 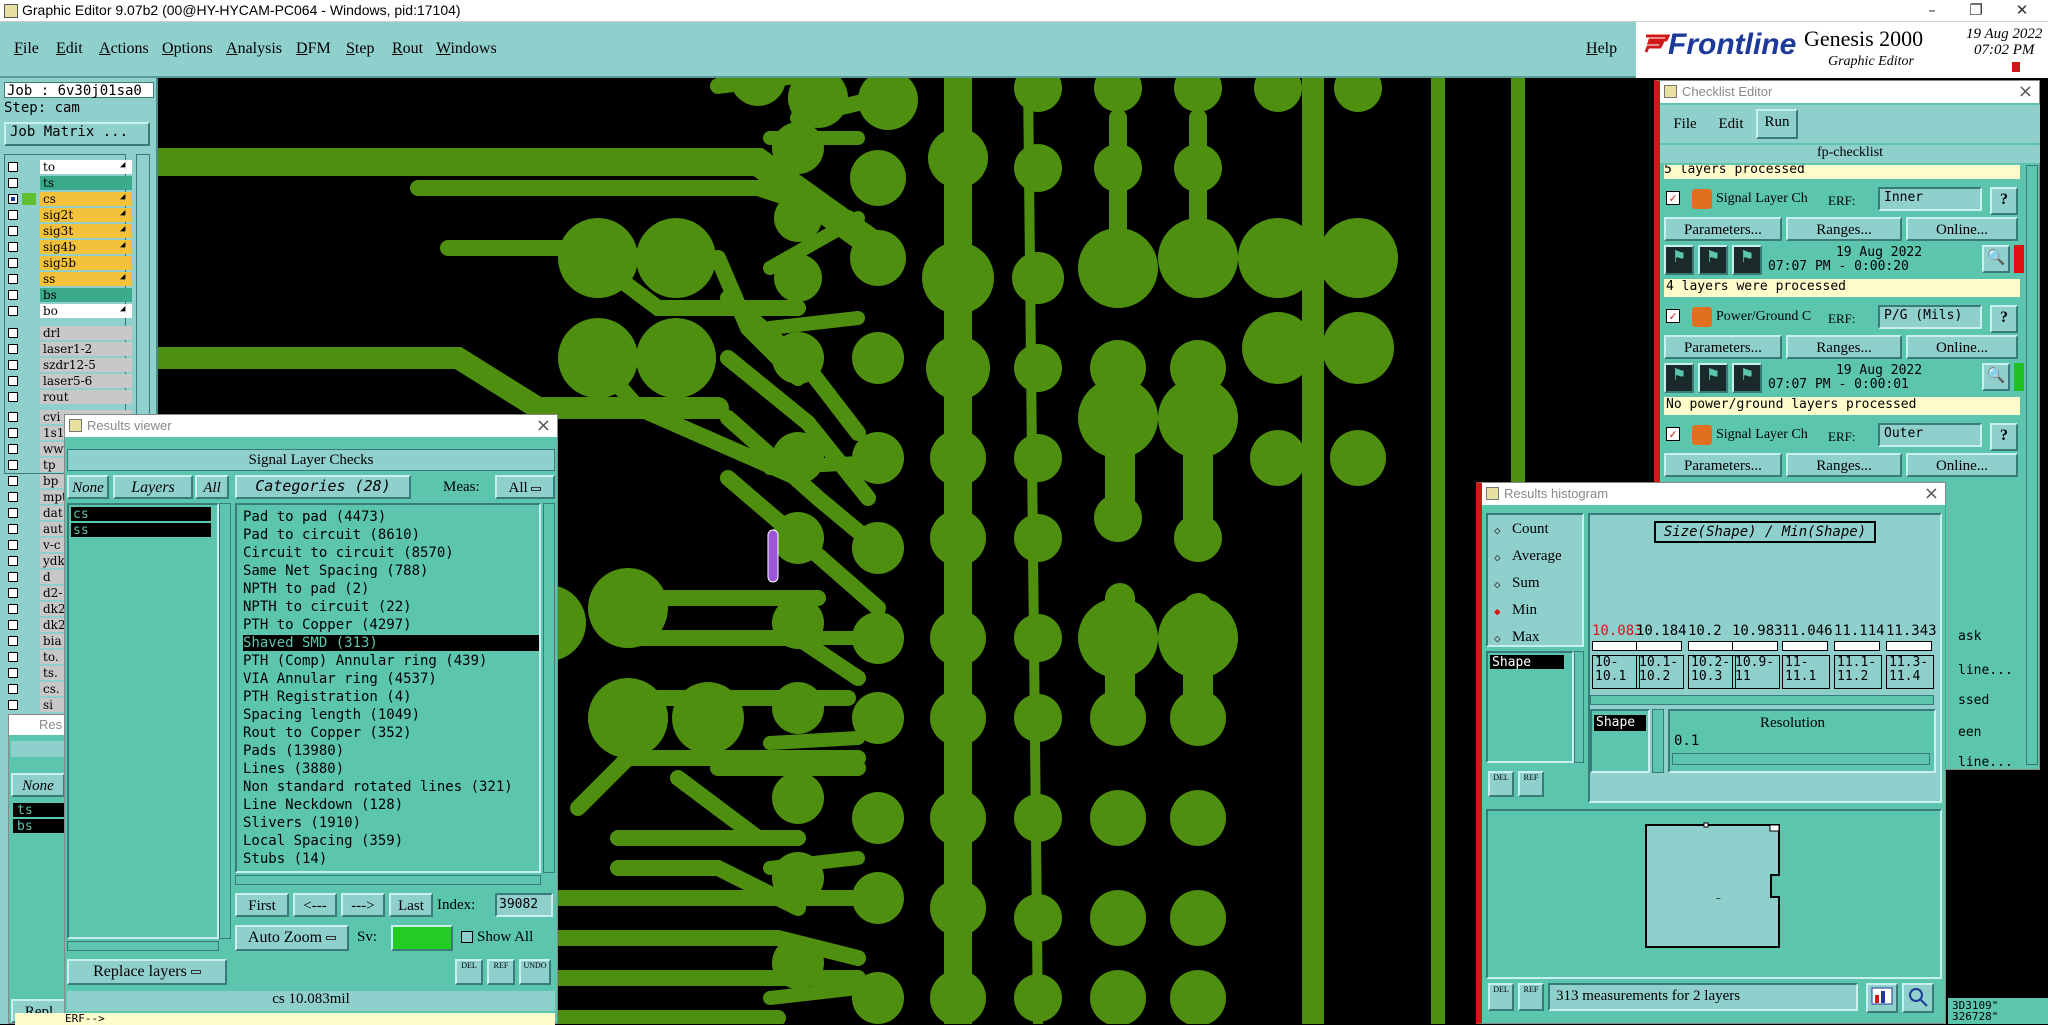 What do you see at coordinates (1731, 125) in the screenshot?
I see `checklist-menu-edit: Edit` at bounding box center [1731, 125].